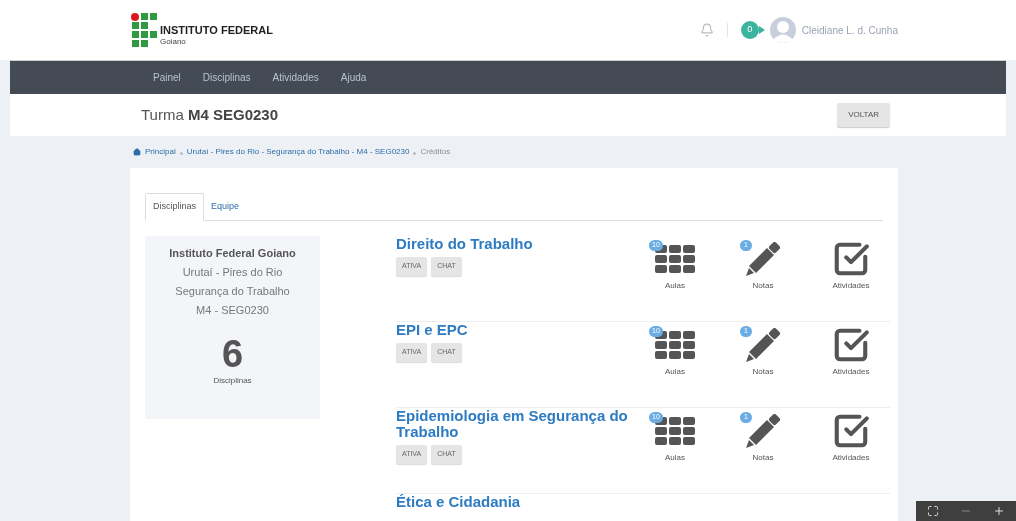  What do you see at coordinates (173, 42) in the screenshot?
I see `logo-subtitle: Goiano` at bounding box center [173, 42].